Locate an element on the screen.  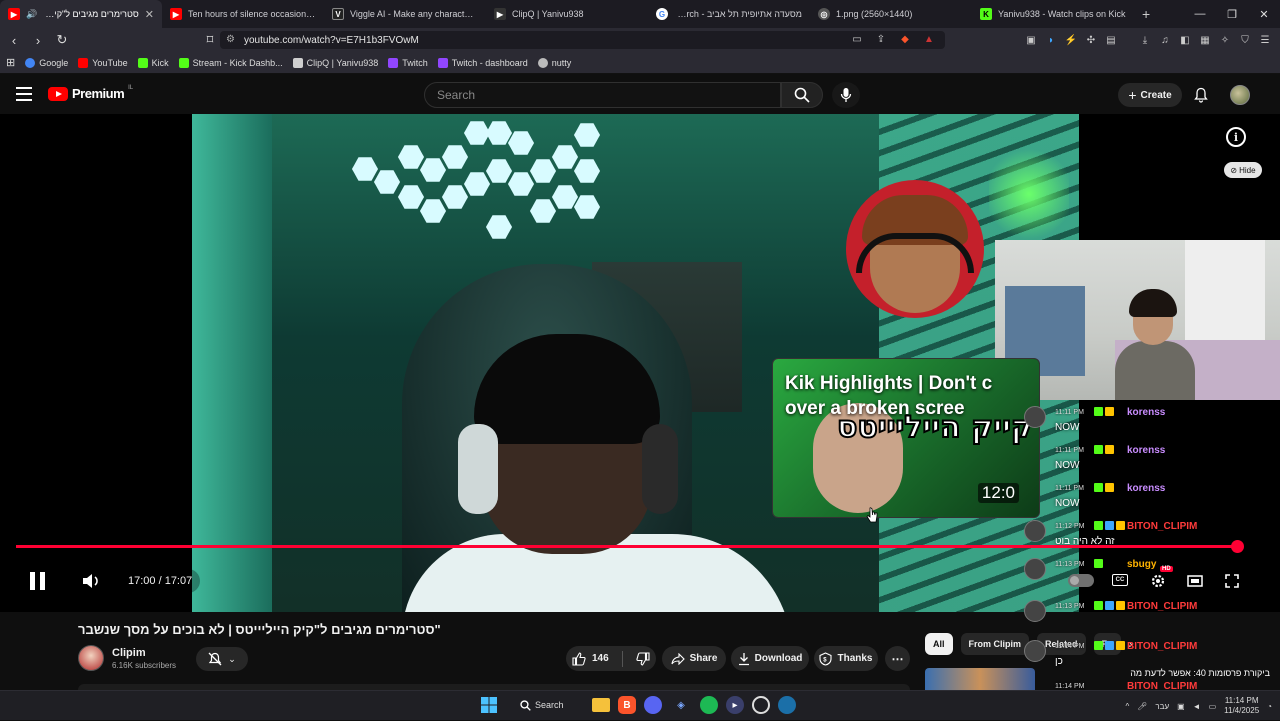
share-page-icon: ⇪ is located at coordinates (881, 39).